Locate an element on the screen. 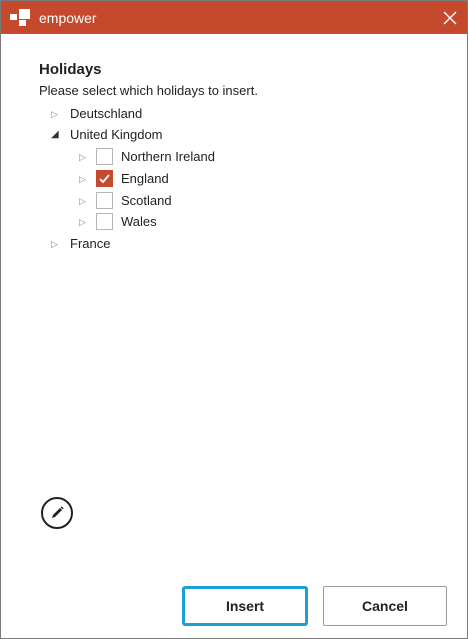 Image resolution: width=468 pixels, height=639 pixels. tree-item-northern-ireland: ▷ Northern Ireland is located at coordinates (179, 157).